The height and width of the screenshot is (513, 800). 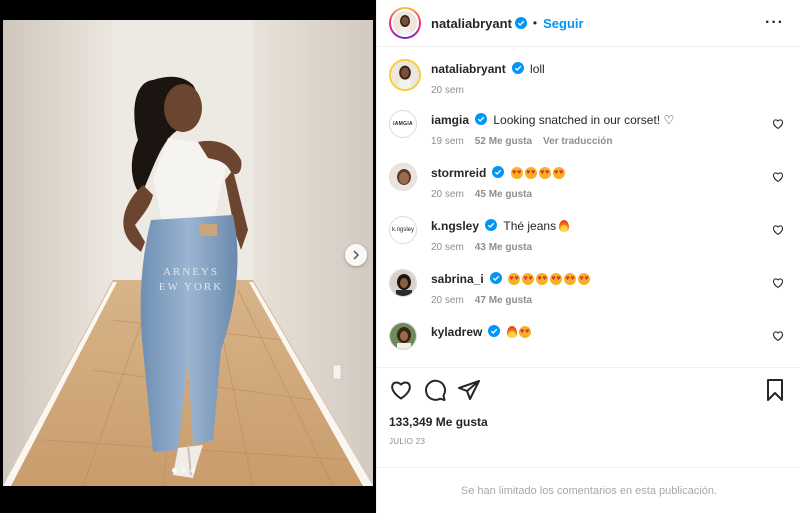 What do you see at coordinates (584, 120) in the screenshot?
I see `comment-text: Looking snatched in our corset! ♡` at bounding box center [584, 120].